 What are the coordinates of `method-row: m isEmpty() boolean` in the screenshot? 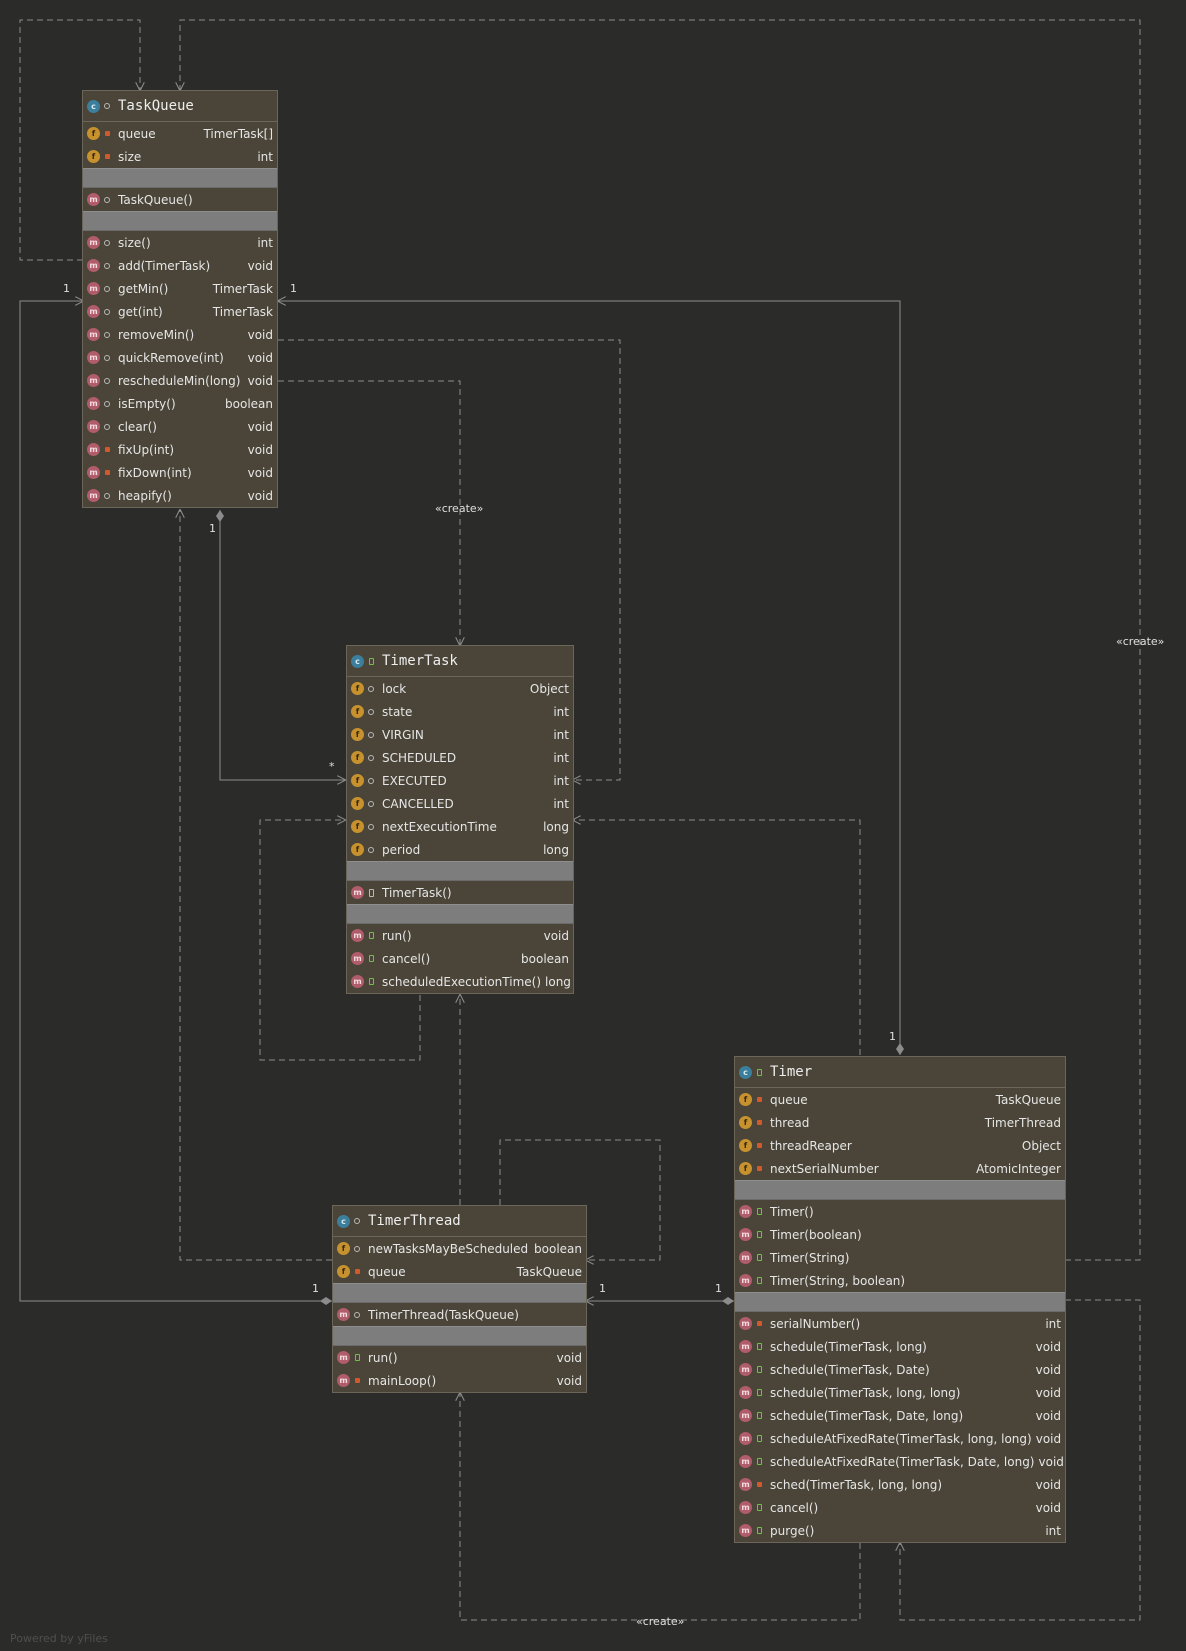 It's located at (180, 403).